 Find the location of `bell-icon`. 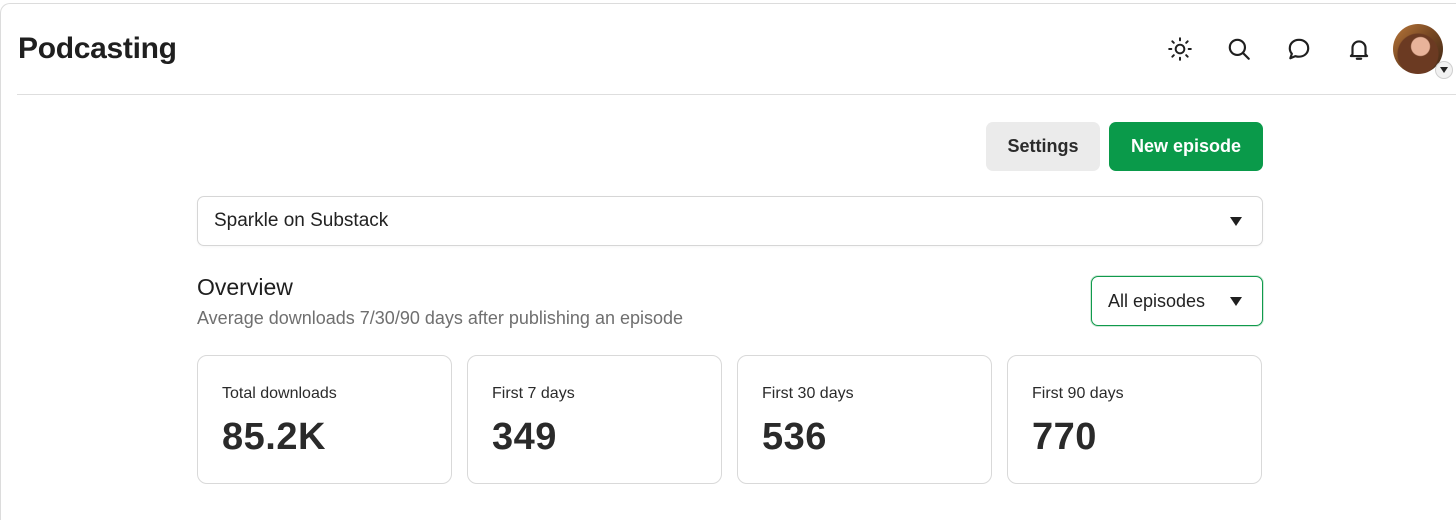

bell-icon is located at coordinates (1359, 50).